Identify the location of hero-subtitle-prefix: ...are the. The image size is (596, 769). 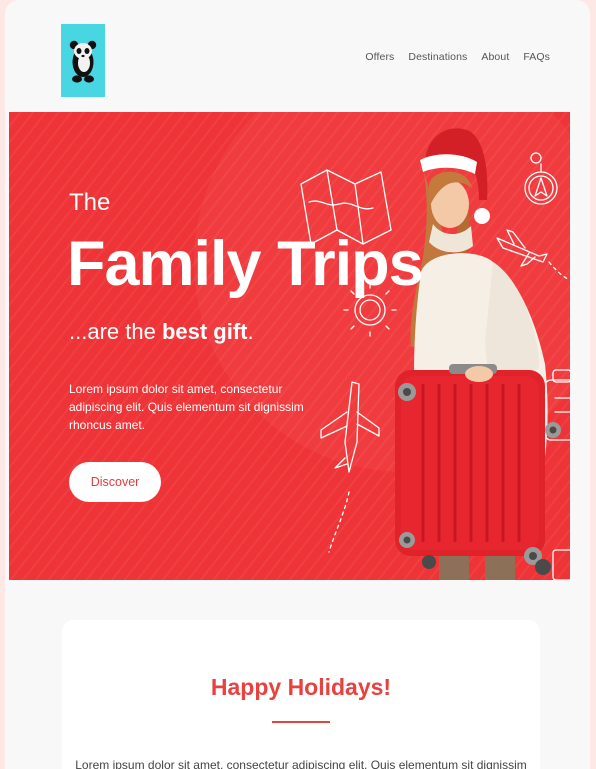
(115, 331).